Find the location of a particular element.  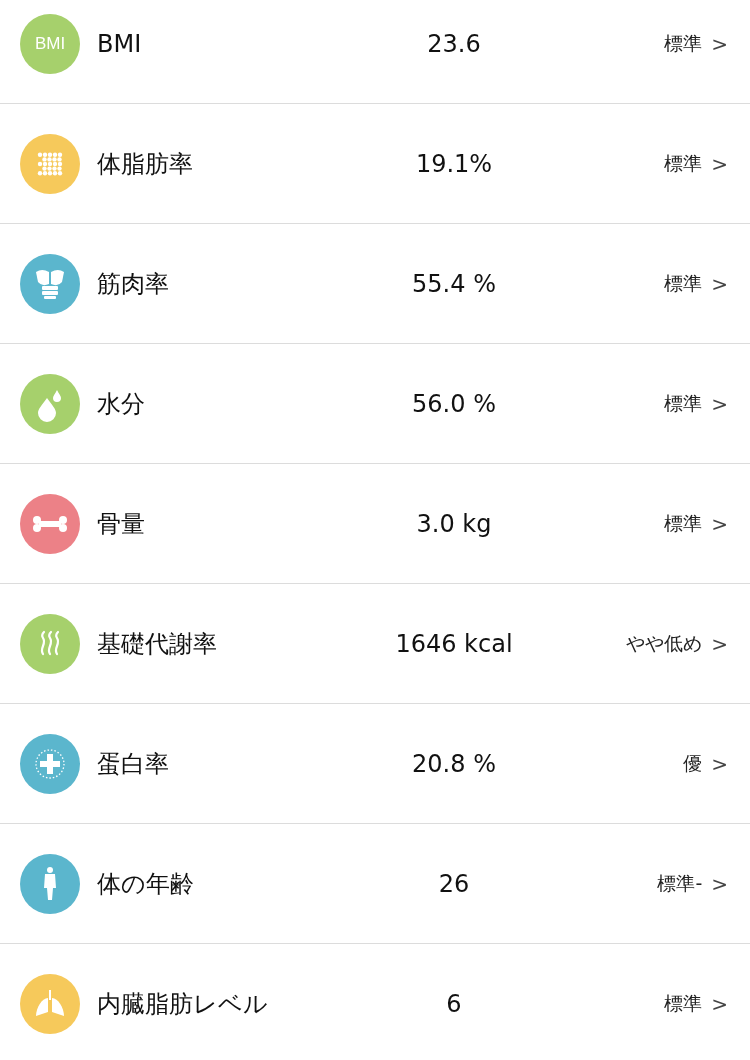

status-link: 優 is located at coordinates (637, 763).